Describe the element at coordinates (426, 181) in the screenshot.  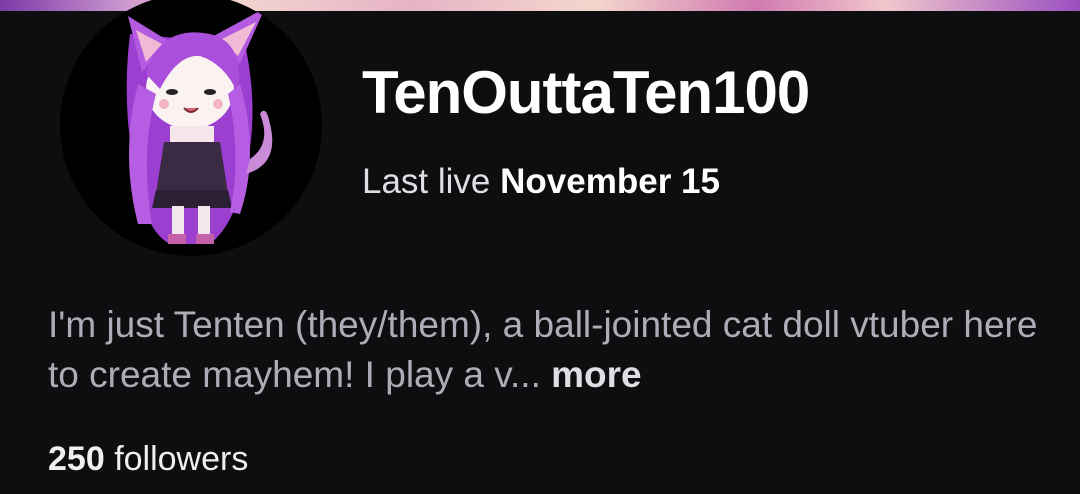
I see `last-live-label: Last live` at that location.